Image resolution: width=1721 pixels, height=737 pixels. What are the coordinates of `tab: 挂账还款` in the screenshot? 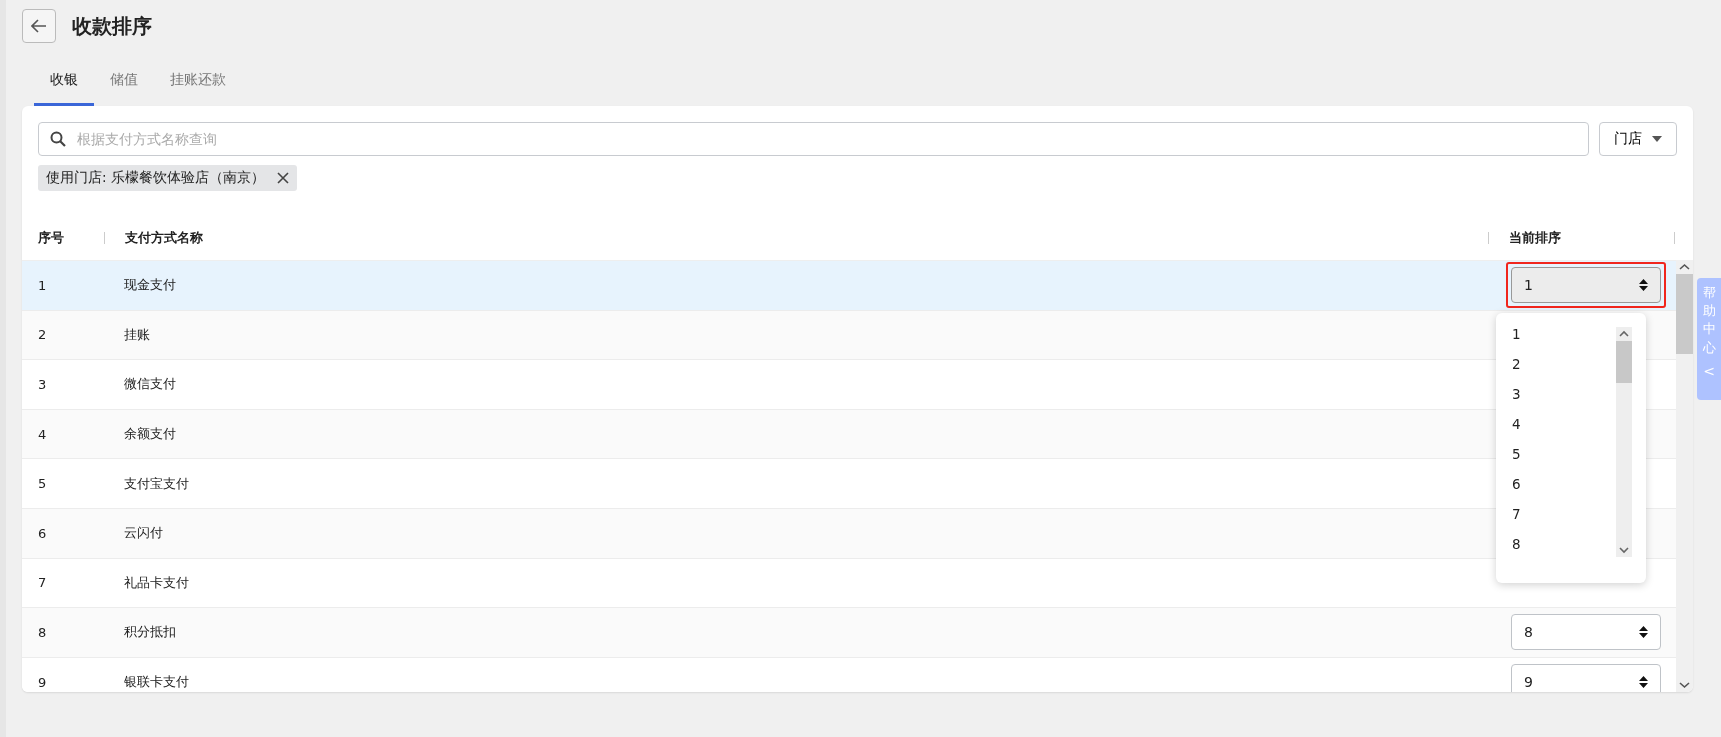 It's located at (198, 82).